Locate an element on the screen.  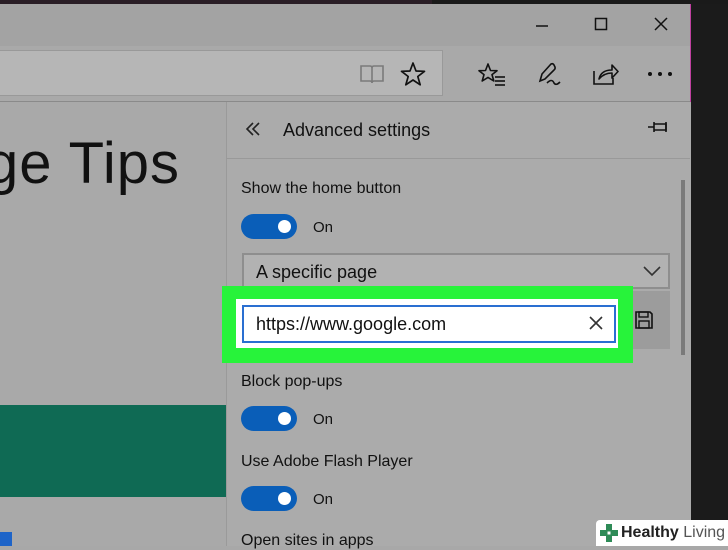
minimize-icon is located at coordinates (542, 26).